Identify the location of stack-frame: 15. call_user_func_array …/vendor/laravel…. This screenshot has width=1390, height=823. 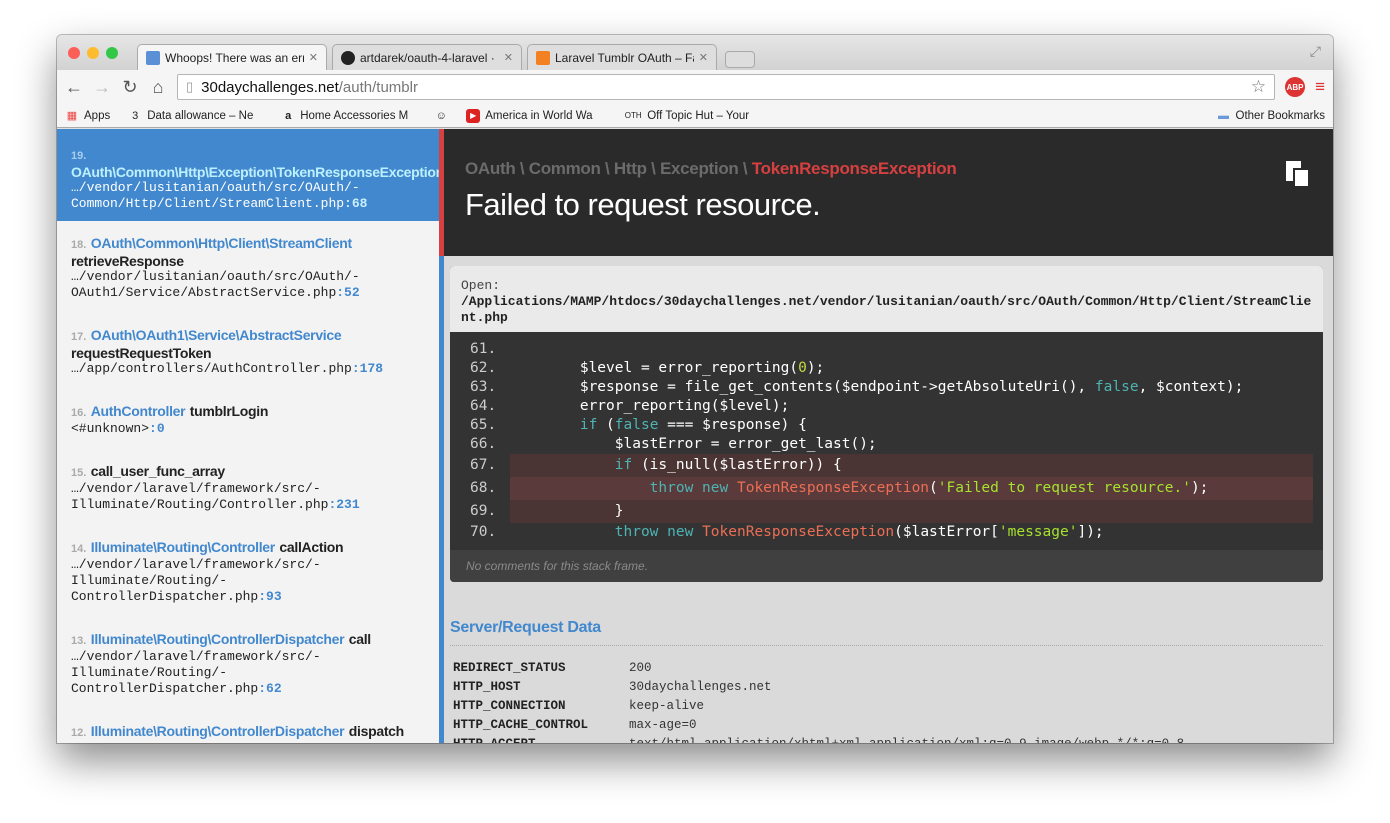
(248, 487).